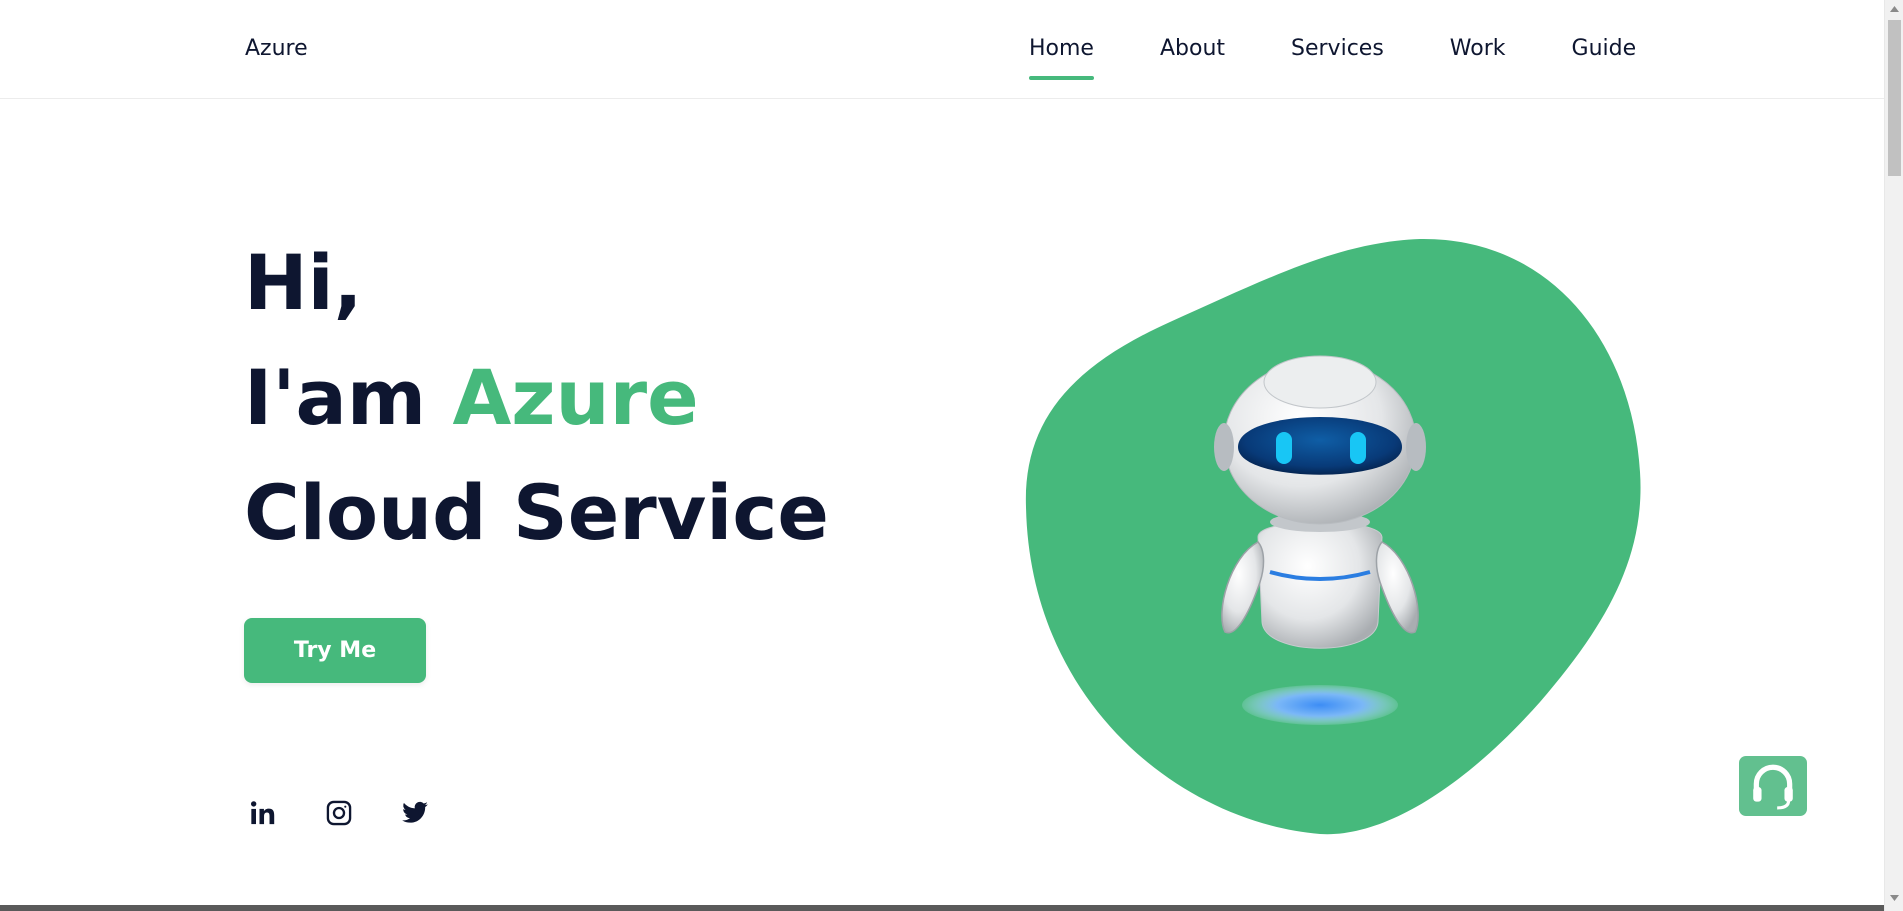  What do you see at coordinates (303, 282) in the screenshot?
I see `hero-line-1: Hi,` at bounding box center [303, 282].